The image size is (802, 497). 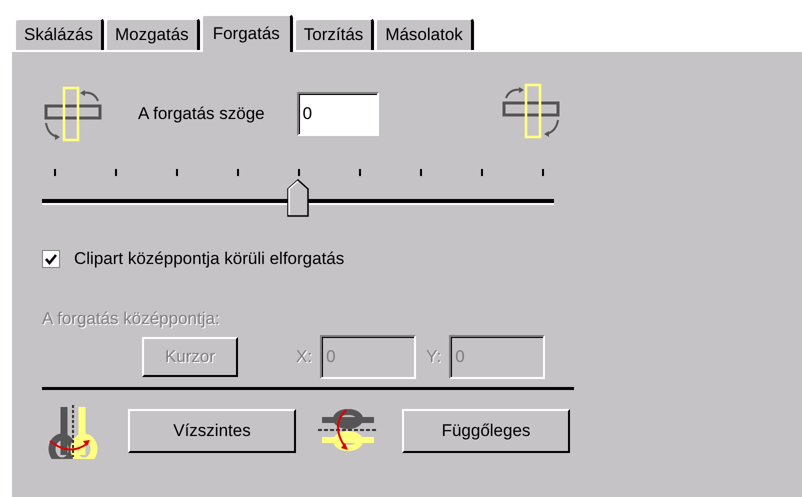 I want to click on x-label: X:, so click(x=304, y=357).